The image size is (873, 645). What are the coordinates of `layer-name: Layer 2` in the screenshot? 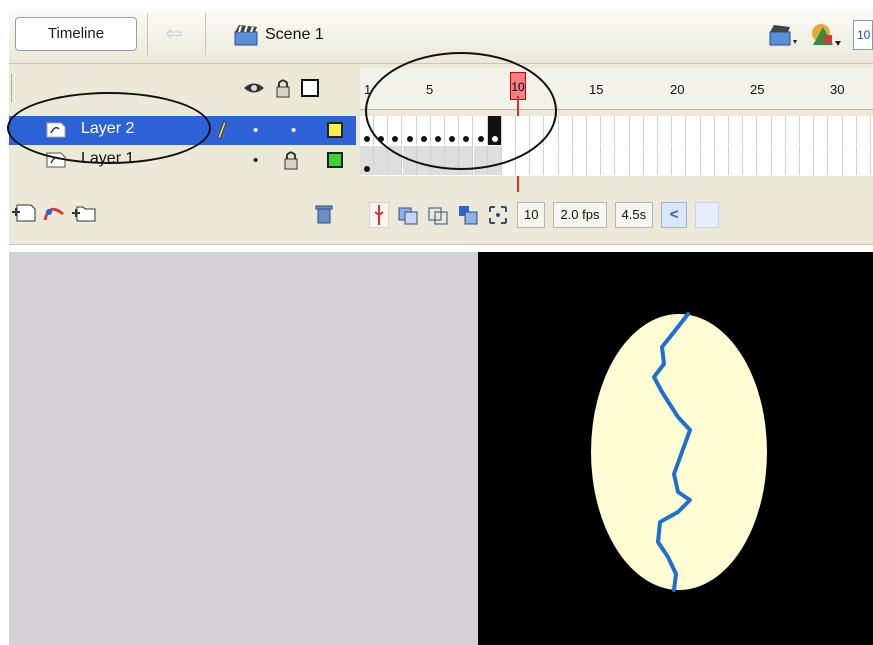 It's located at (107, 129).